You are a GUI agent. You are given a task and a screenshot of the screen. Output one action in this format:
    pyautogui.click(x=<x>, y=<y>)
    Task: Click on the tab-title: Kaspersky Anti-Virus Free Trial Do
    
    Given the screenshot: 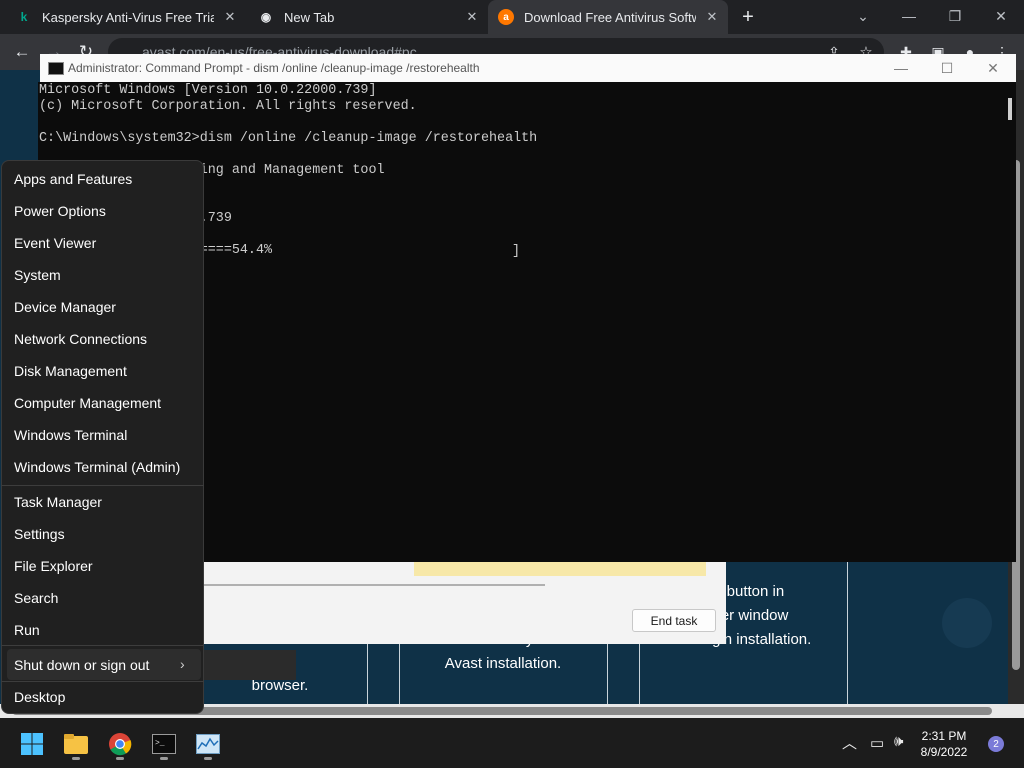 What is the action you would take?
    pyautogui.click(x=128, y=17)
    